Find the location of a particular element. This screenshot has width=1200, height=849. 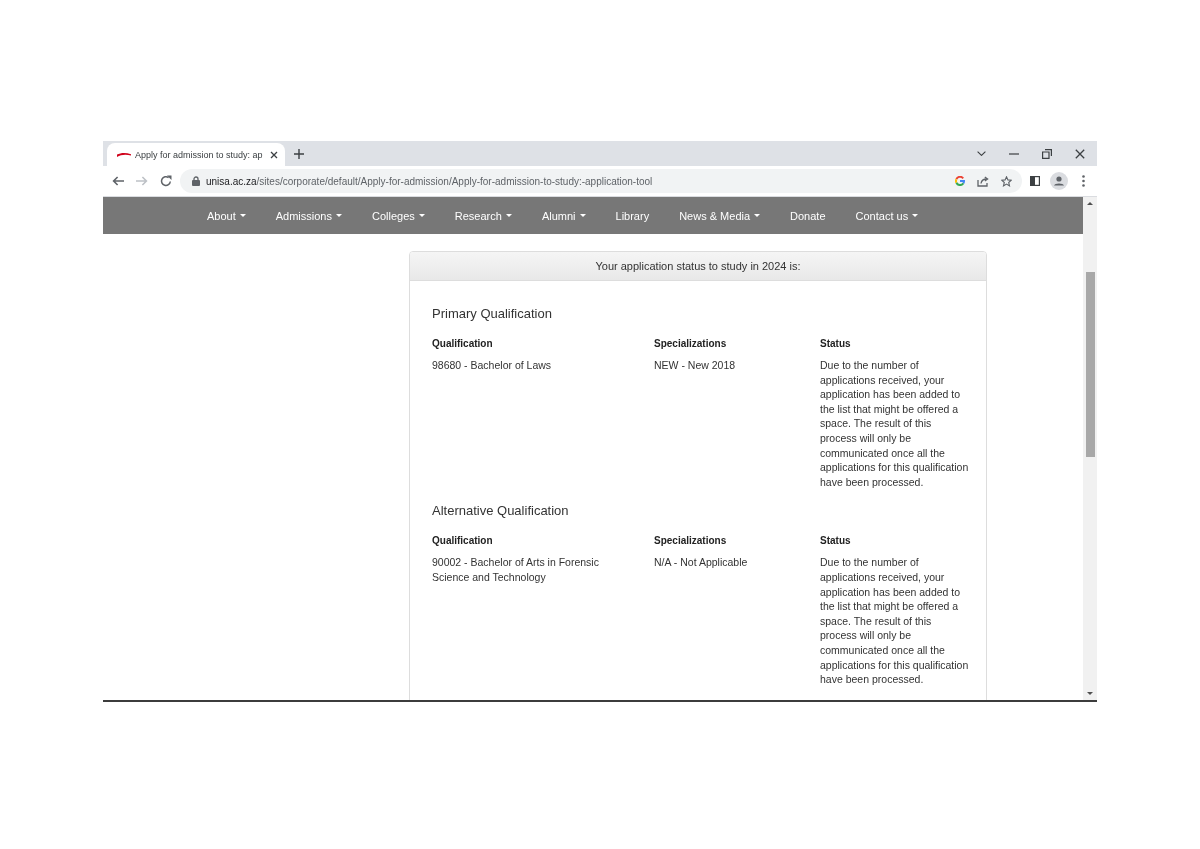

panel-heading: Your application status to study in 2024 is: is located at coordinates (698, 266).